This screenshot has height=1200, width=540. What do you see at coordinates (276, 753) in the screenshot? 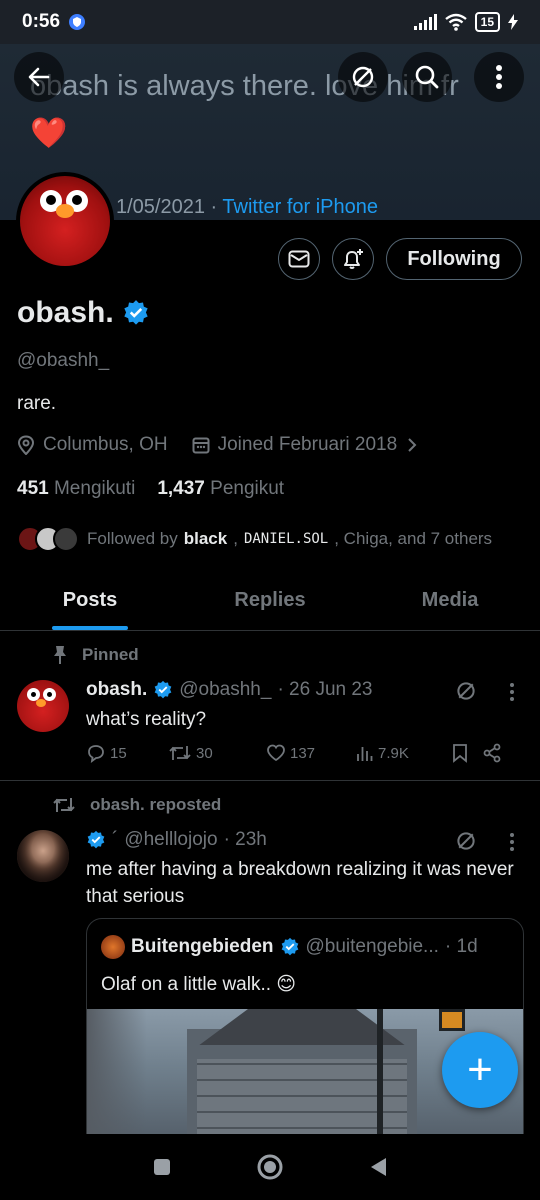
I see `like-icon` at bounding box center [276, 753].